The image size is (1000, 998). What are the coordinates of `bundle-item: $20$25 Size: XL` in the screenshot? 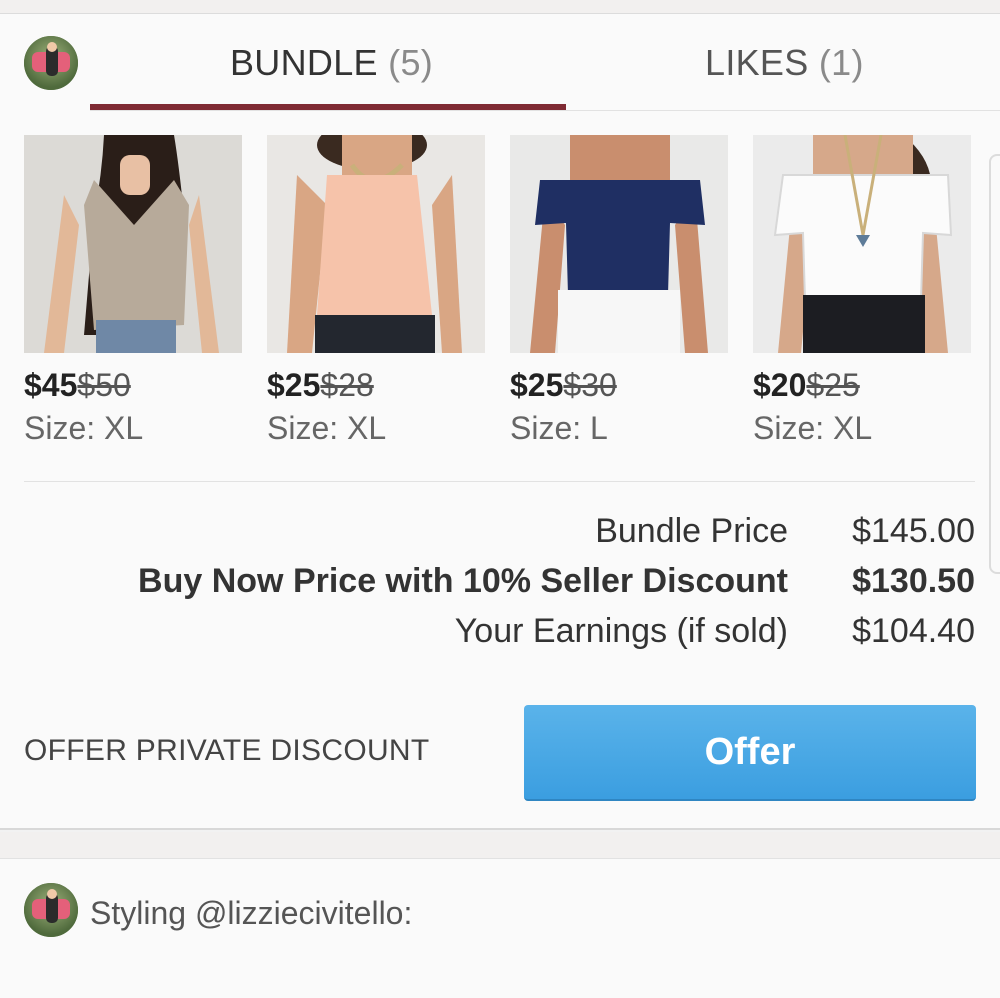 It's located at (862, 291).